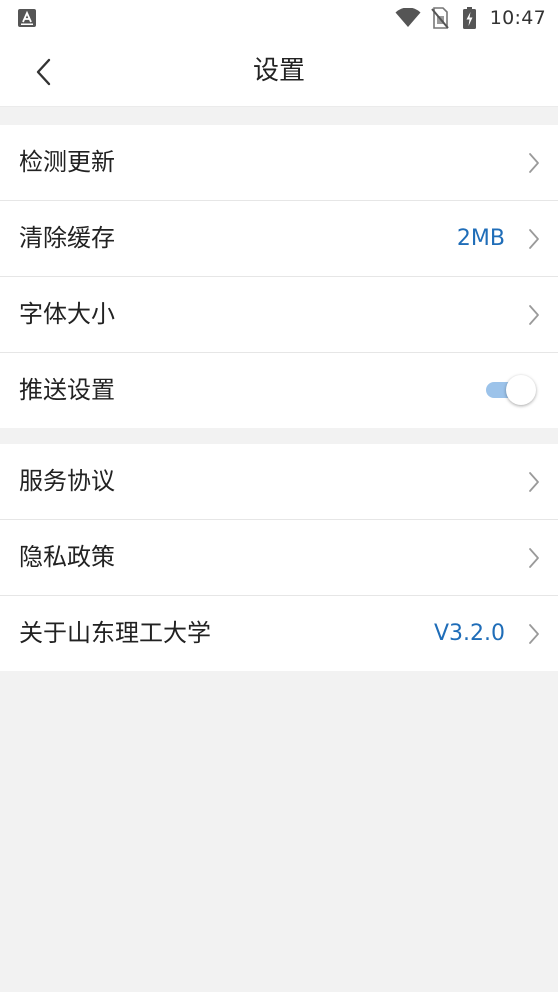 This screenshot has height=992, width=558. What do you see at coordinates (115, 633) in the screenshot?
I see `about-label: 关于山东理工大学` at bounding box center [115, 633].